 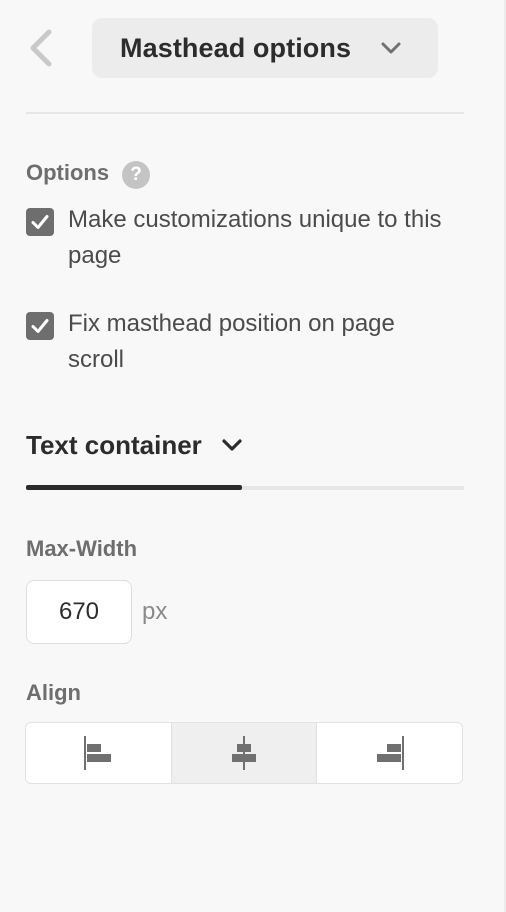 I want to click on back-button, so click(x=40, y=48).